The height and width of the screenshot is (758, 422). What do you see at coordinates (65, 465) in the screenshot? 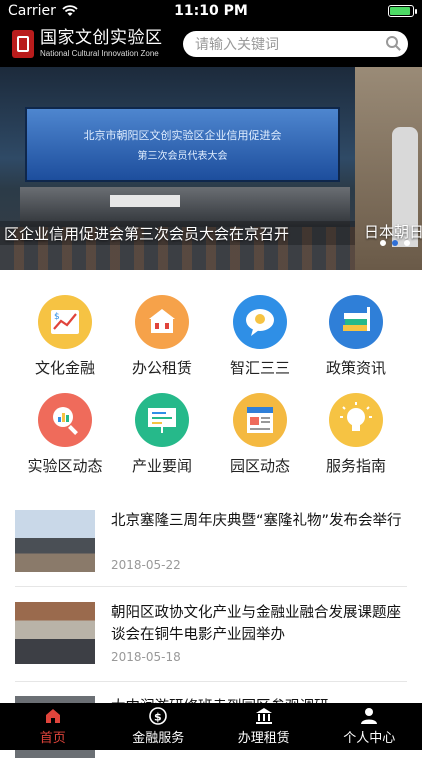
I see `category-label: 实验区动态` at bounding box center [65, 465].